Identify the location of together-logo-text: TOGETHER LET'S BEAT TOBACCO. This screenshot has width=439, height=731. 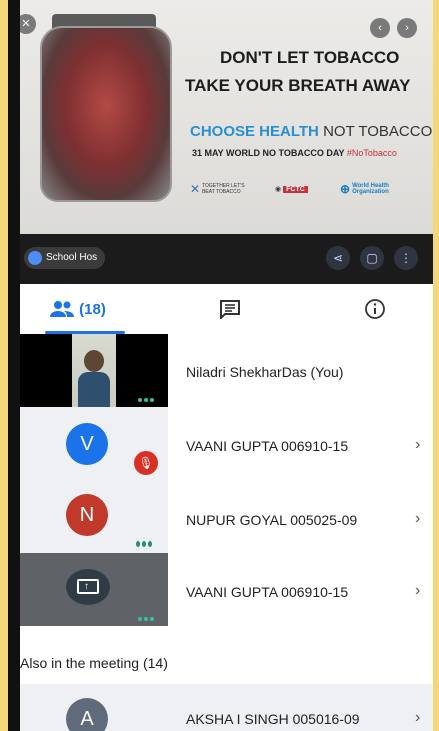
(223, 189).